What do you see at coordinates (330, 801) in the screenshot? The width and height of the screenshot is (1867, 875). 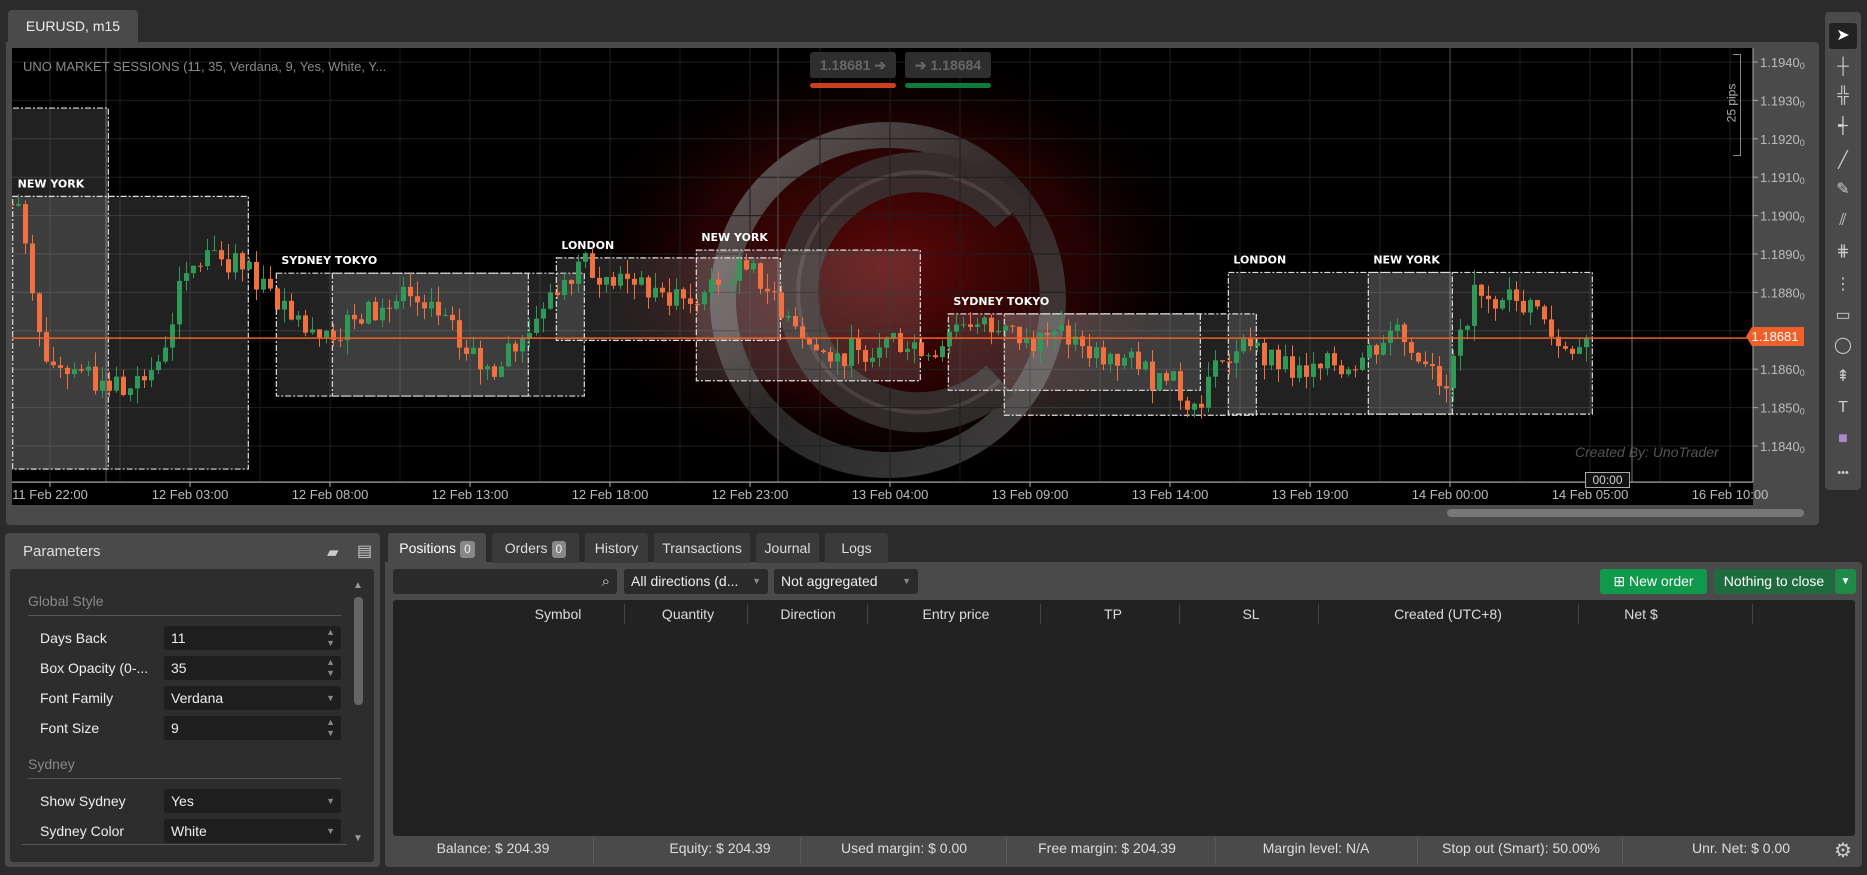 I see `chevron-down-icon: ▼` at bounding box center [330, 801].